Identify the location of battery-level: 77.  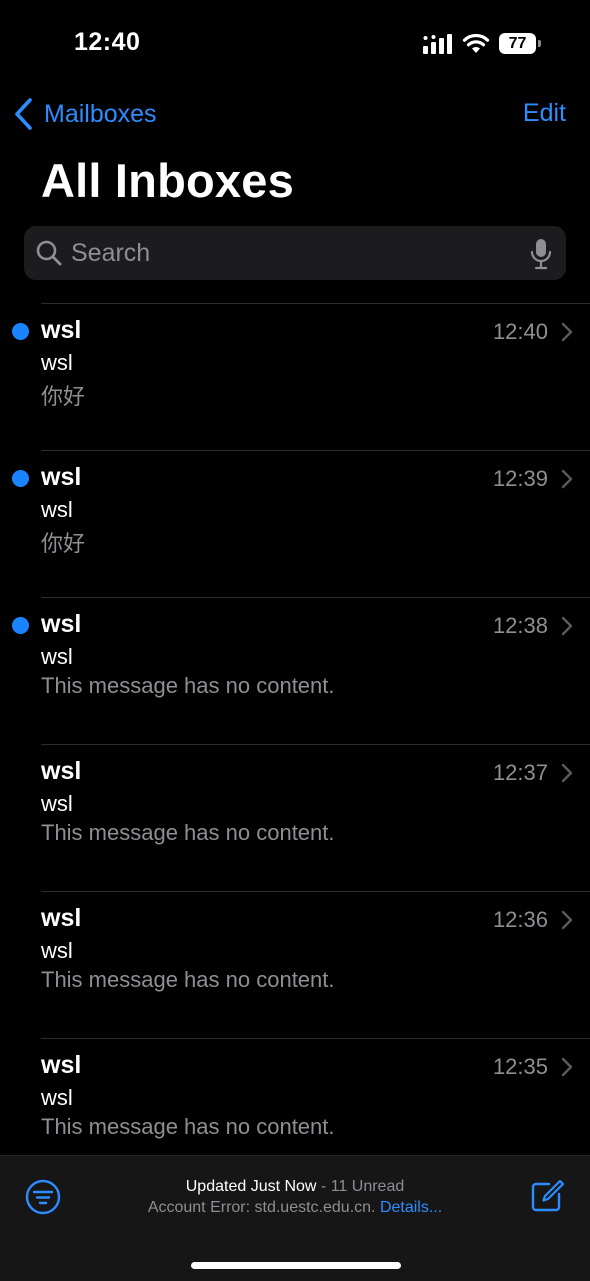
(517, 43).